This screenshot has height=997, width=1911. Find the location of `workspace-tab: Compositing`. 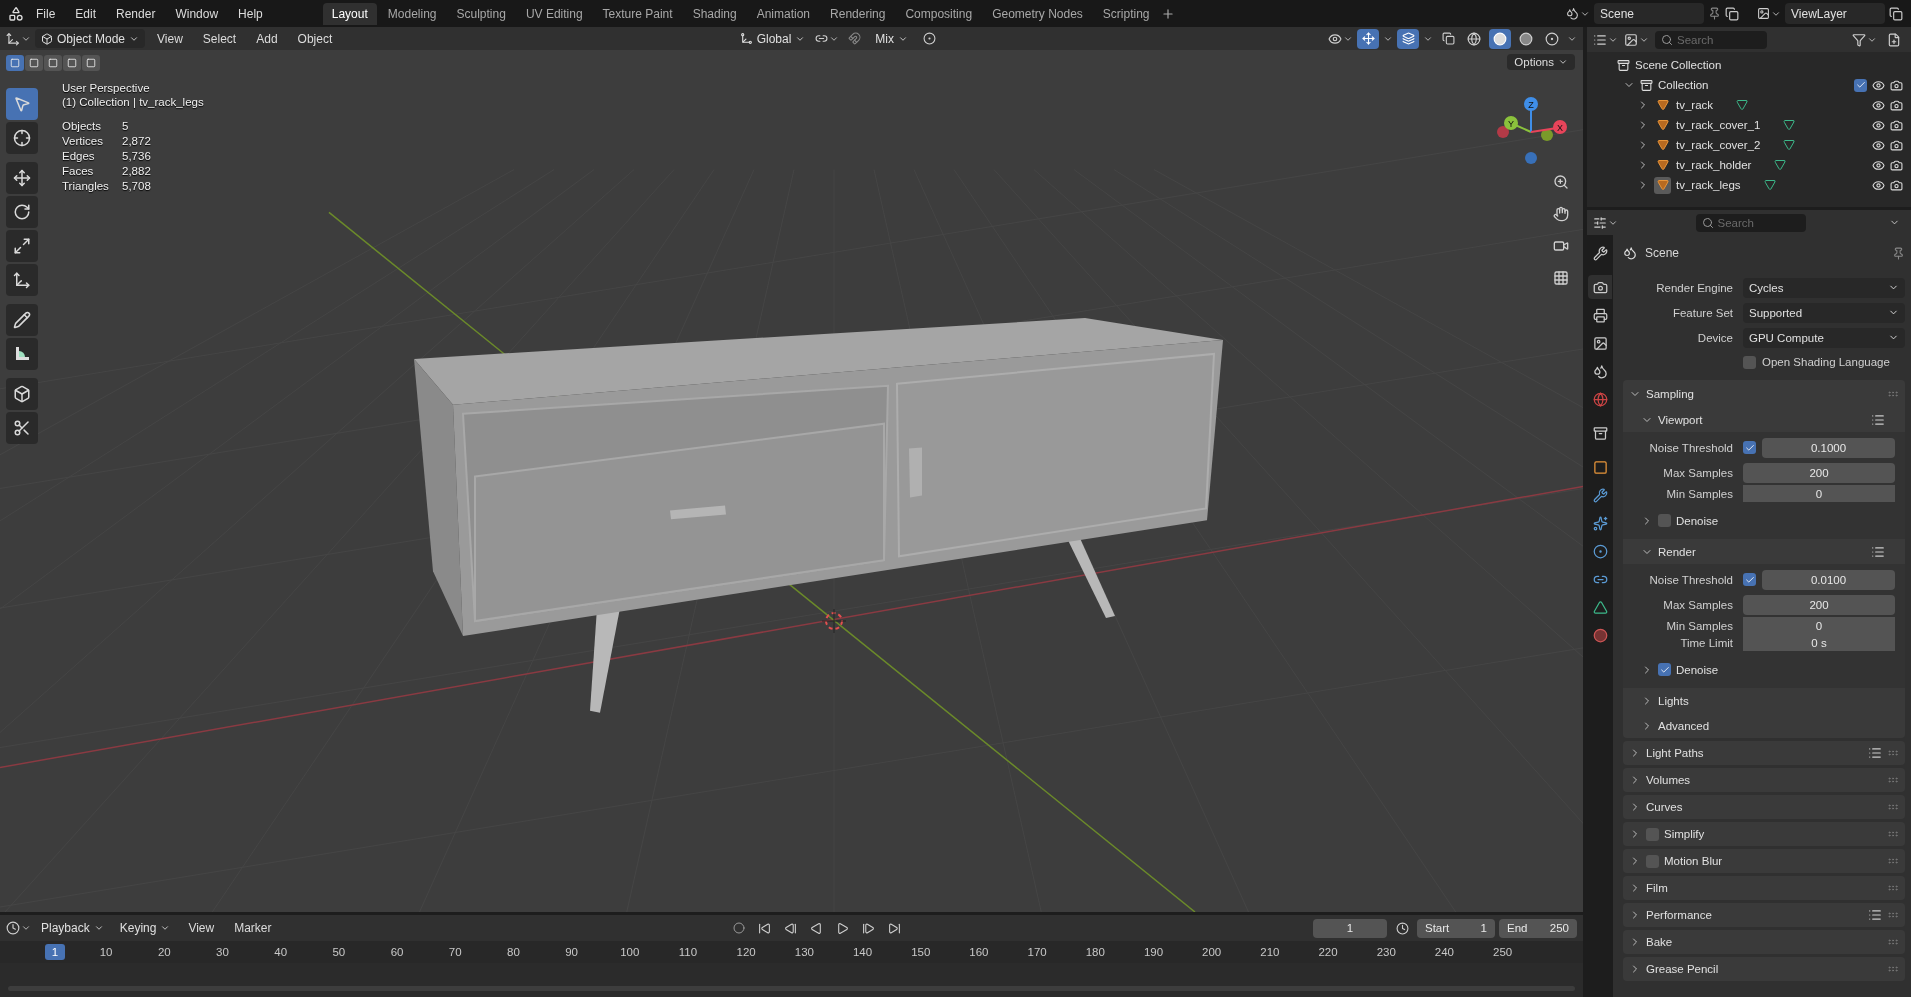

workspace-tab: Compositing is located at coordinates (939, 13).